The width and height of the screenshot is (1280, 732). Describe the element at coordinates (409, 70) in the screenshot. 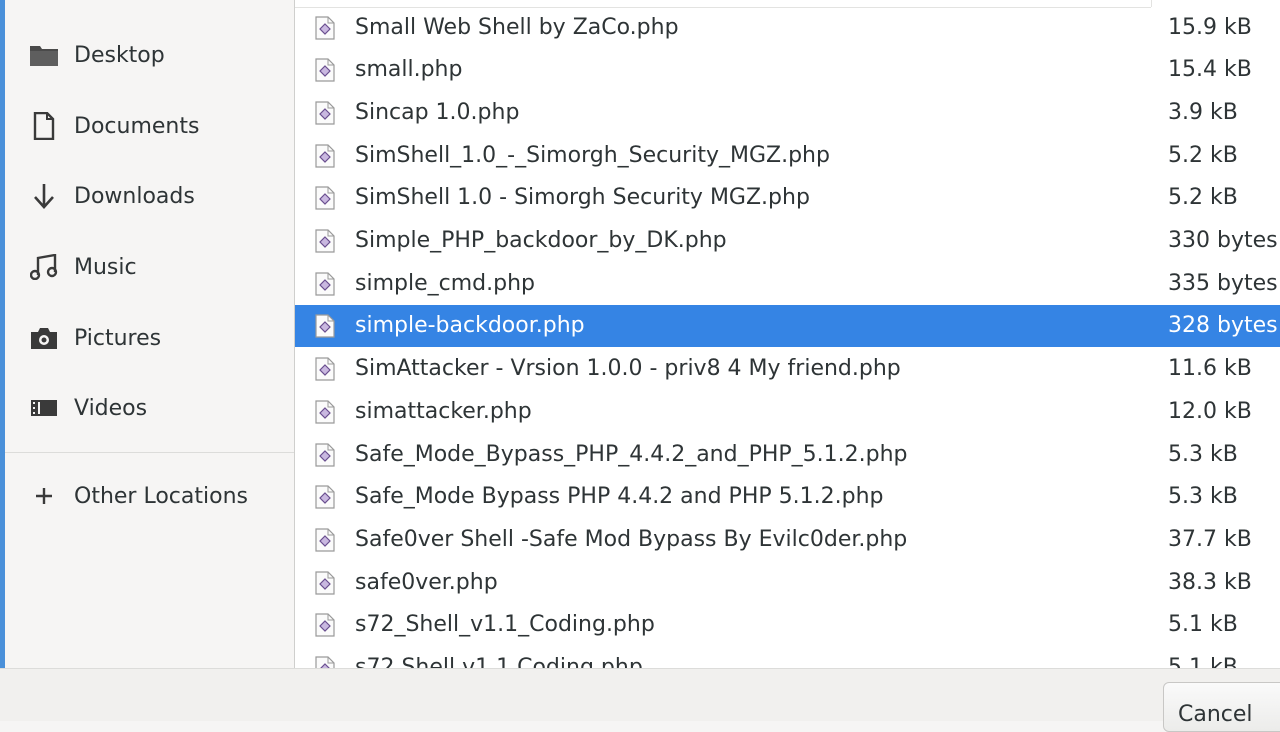

I see `file-name: small.php` at that location.